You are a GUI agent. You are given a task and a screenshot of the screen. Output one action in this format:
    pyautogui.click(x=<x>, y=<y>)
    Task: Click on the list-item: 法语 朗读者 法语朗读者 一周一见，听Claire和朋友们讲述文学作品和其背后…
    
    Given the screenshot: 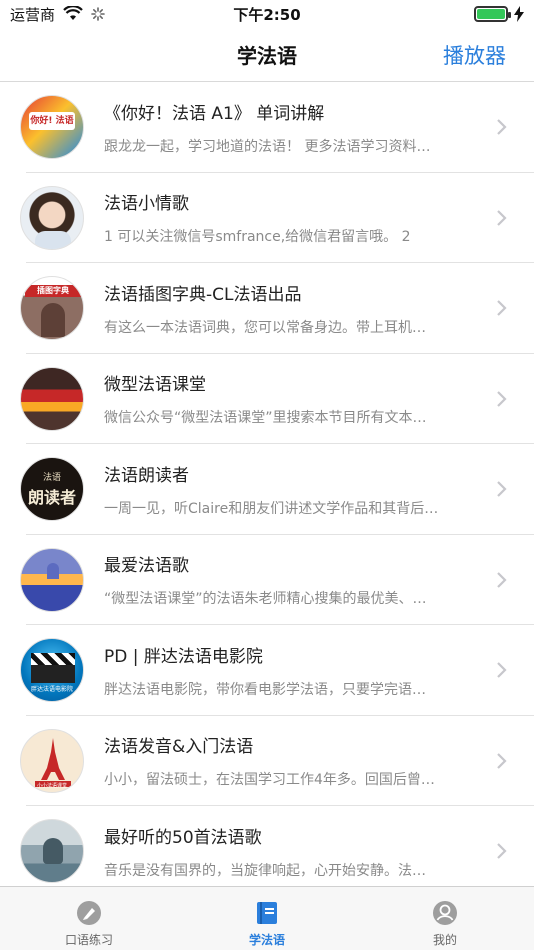 What is the action you would take?
    pyautogui.click(x=267, y=489)
    